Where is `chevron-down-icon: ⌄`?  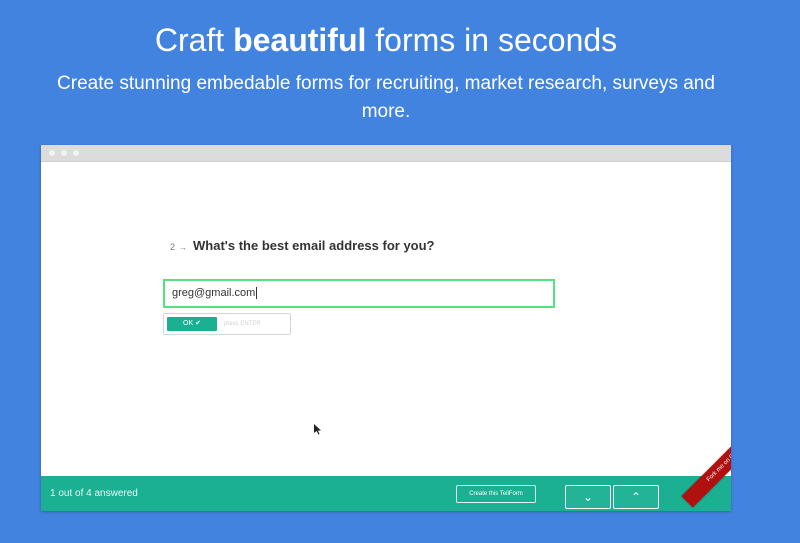
chevron-down-icon: ⌄ is located at coordinates (588, 497).